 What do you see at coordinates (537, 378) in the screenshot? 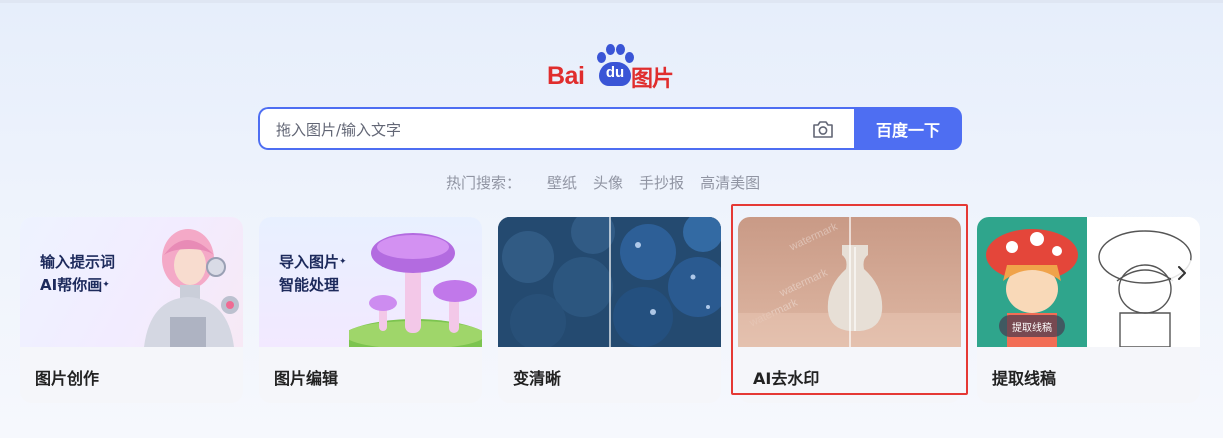
I see `card-caption: 变清晰` at bounding box center [537, 378].